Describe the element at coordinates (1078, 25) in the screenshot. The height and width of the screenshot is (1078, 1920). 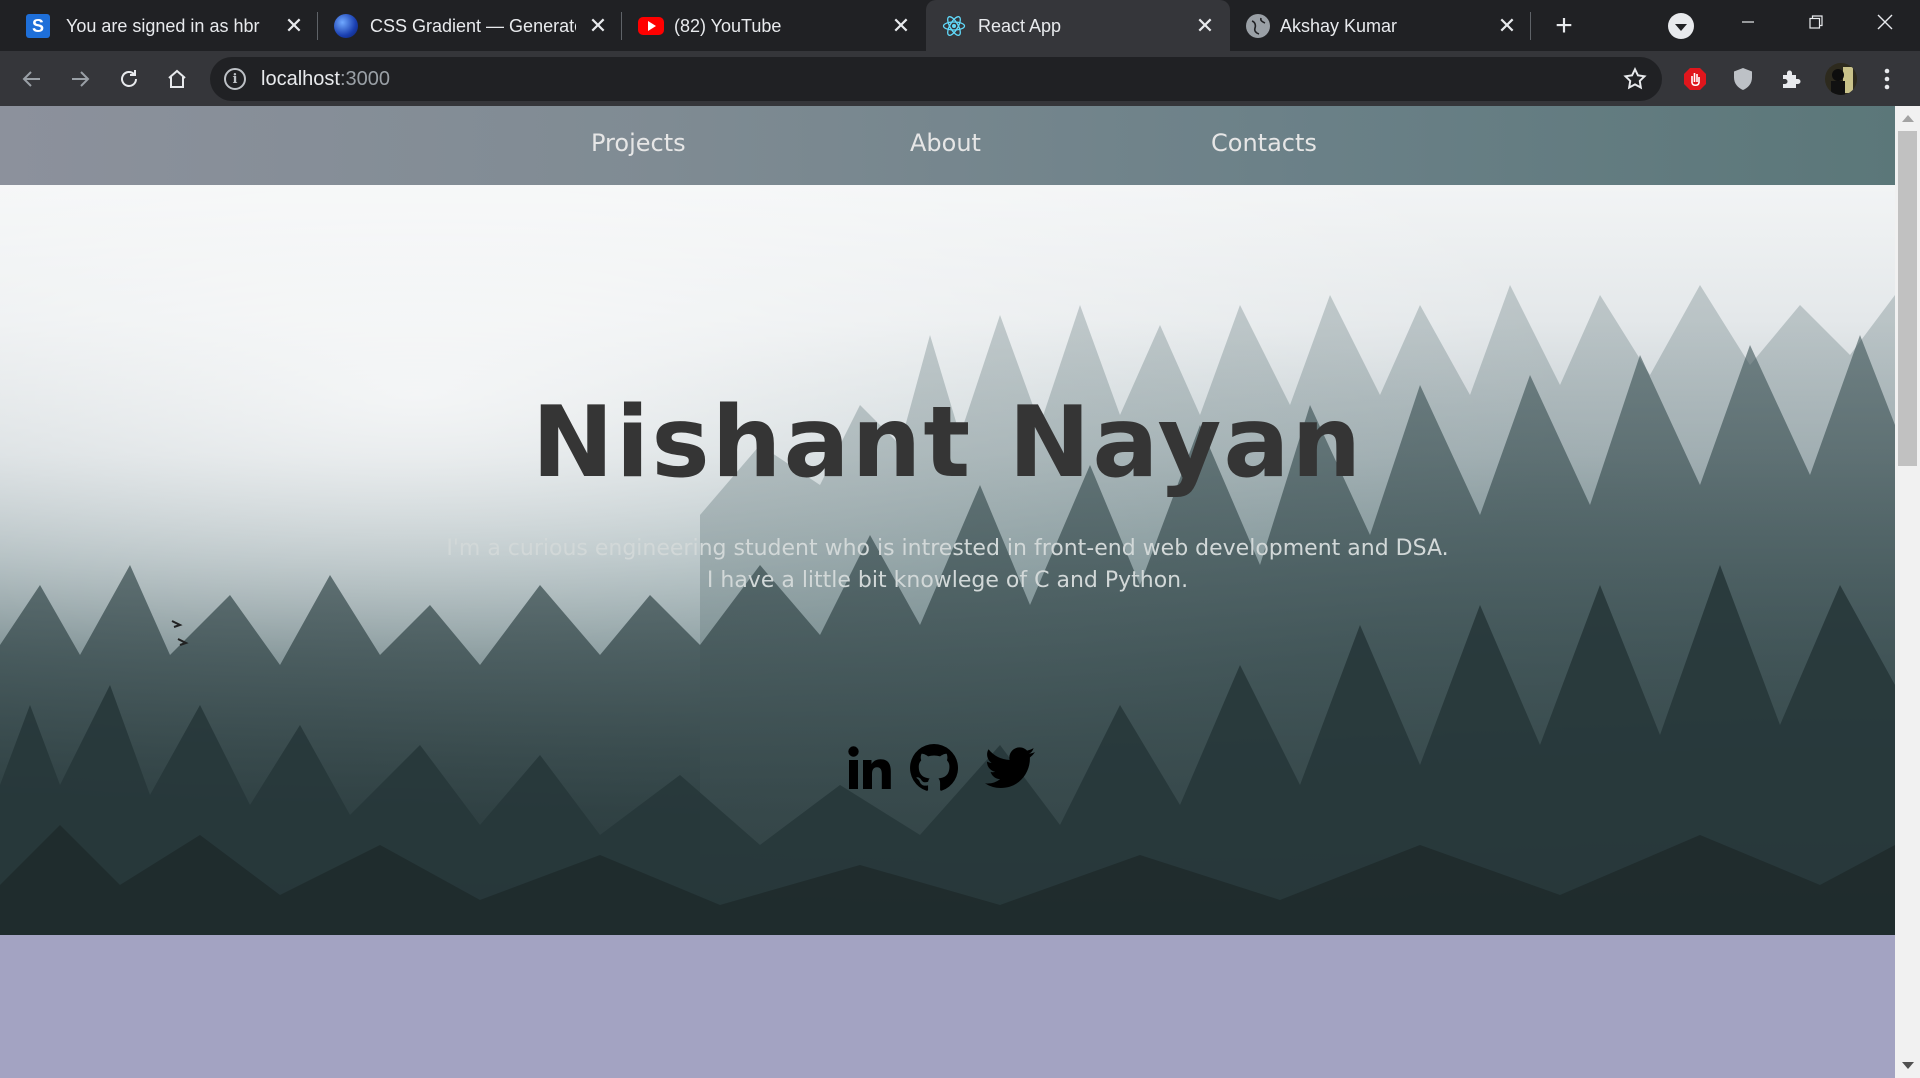
I see `tab-react-app: React App ✕` at that location.